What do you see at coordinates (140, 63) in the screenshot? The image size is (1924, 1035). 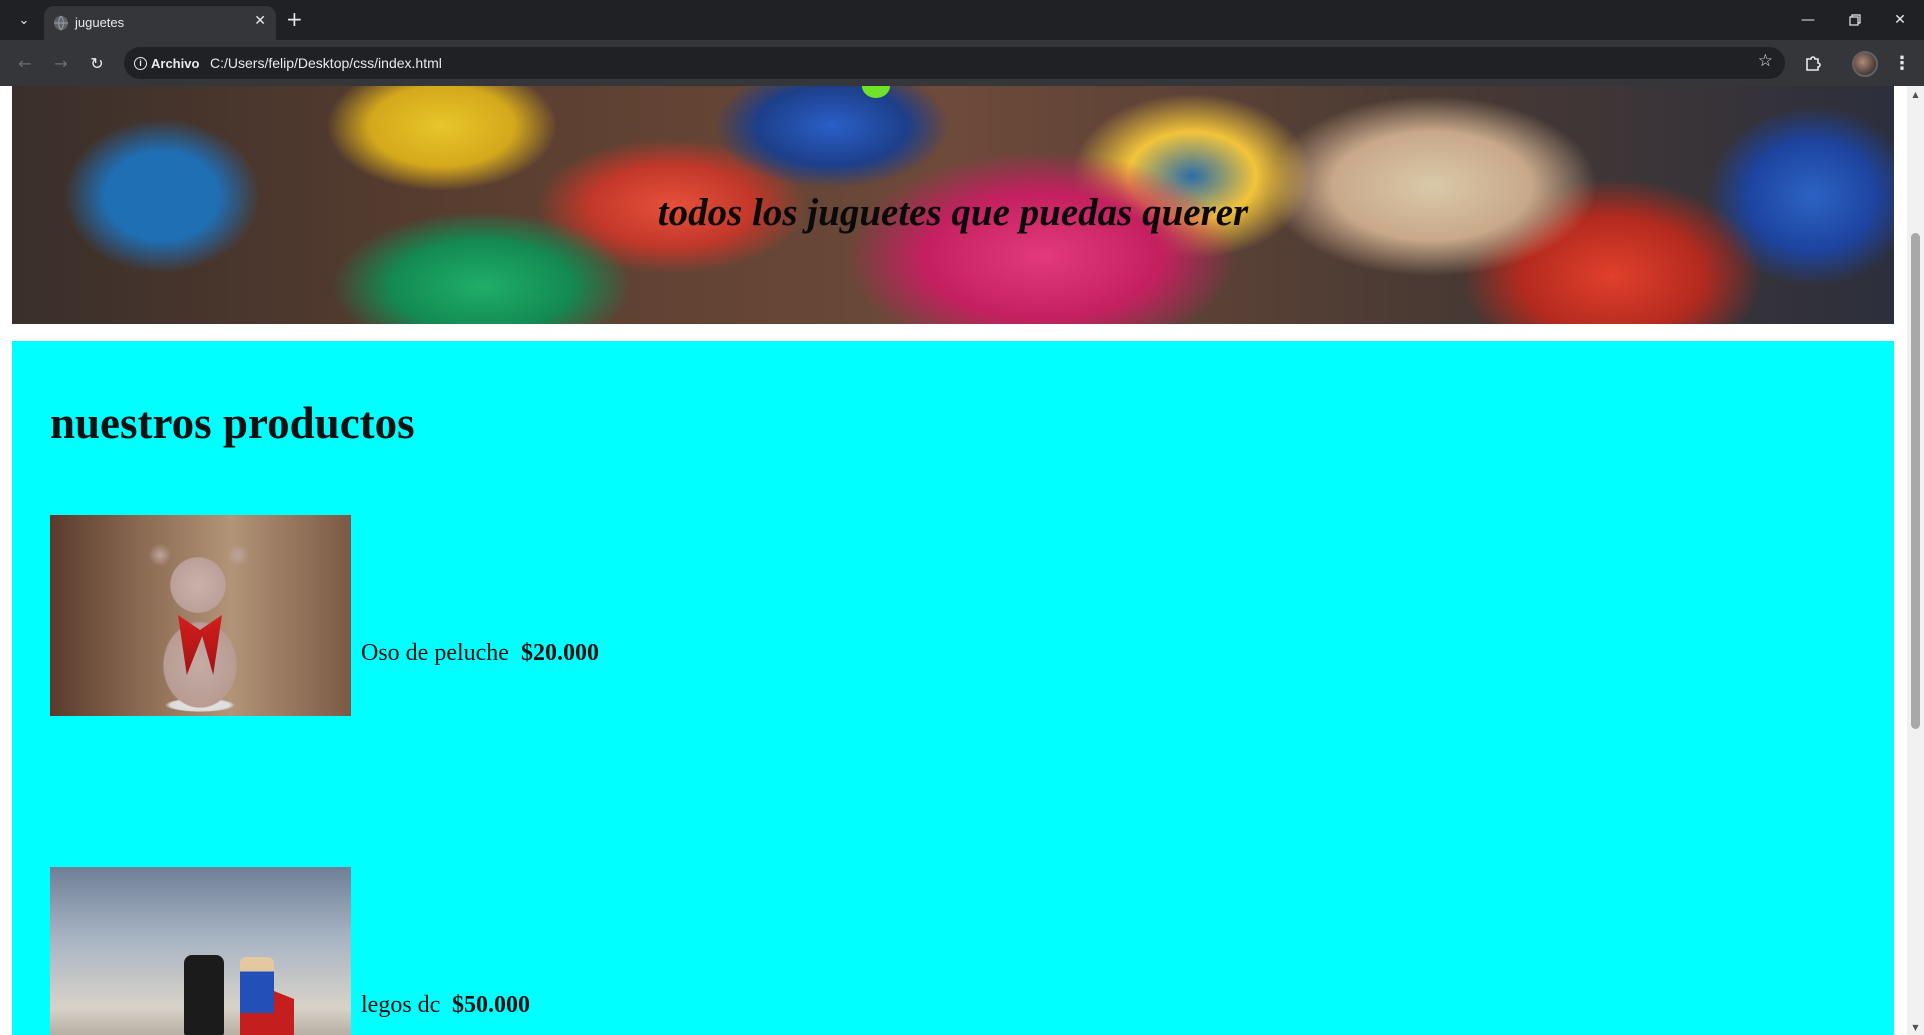 I see `info-icon: i` at bounding box center [140, 63].